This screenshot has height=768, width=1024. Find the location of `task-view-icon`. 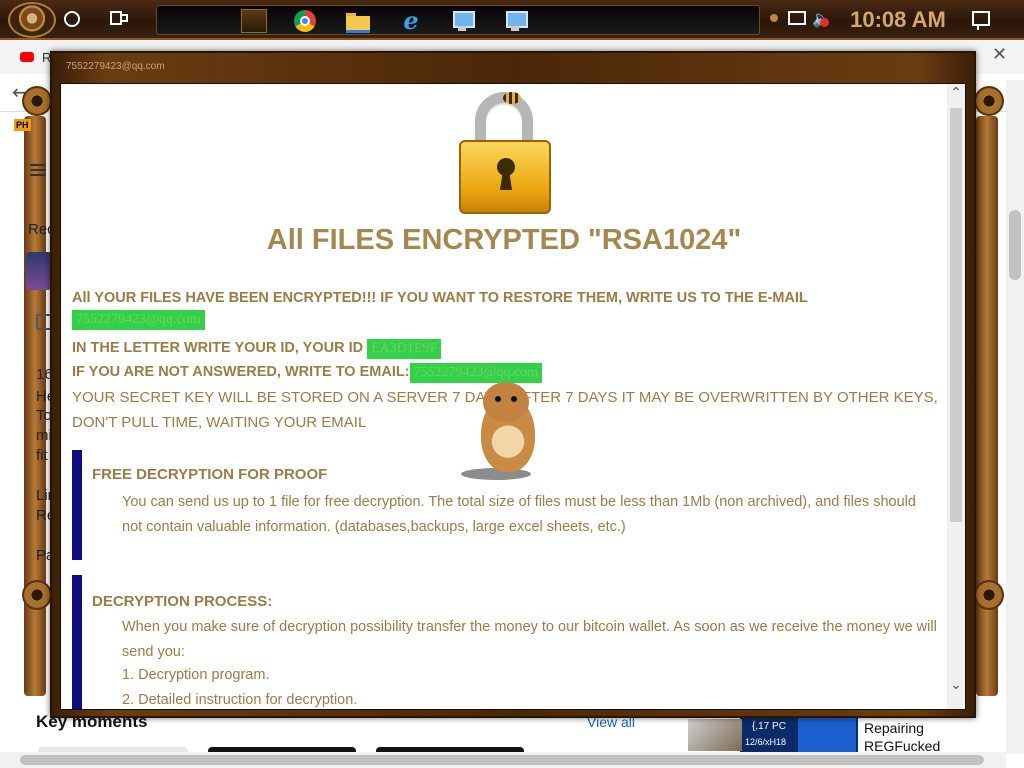

task-view-icon is located at coordinates (120, 19).